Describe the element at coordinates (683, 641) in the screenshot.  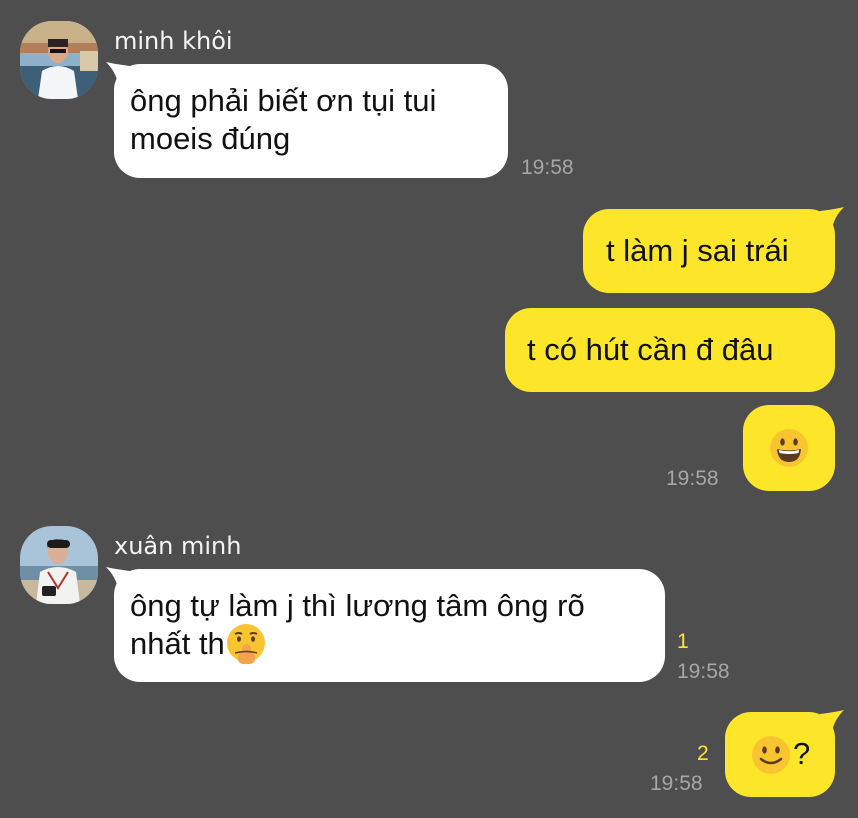
I see `unread-count: 1` at that location.